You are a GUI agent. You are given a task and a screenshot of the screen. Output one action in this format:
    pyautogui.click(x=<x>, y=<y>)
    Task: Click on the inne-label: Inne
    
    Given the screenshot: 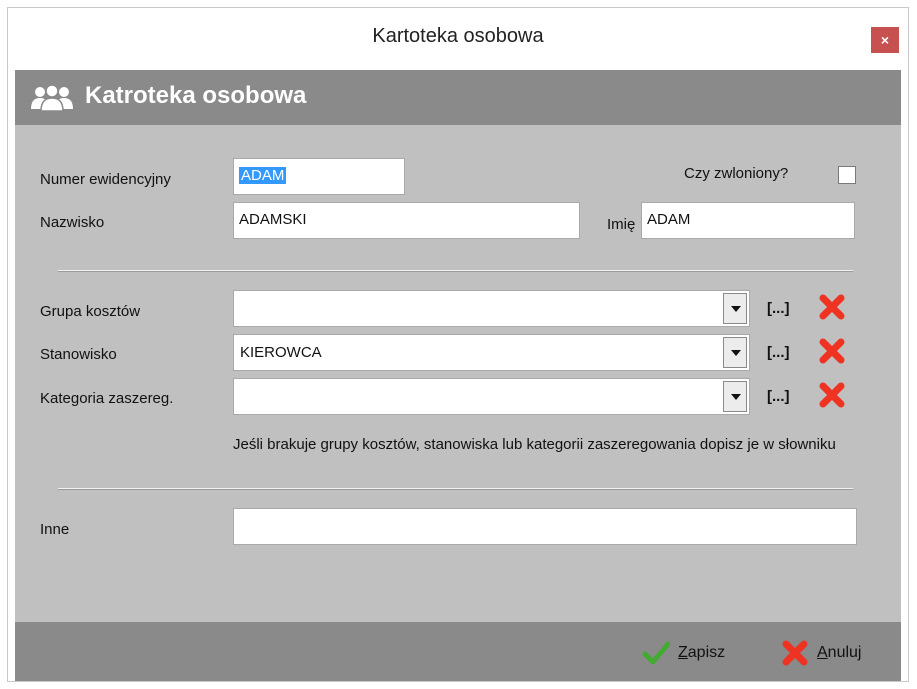 What is the action you would take?
    pyautogui.click(x=55, y=529)
    